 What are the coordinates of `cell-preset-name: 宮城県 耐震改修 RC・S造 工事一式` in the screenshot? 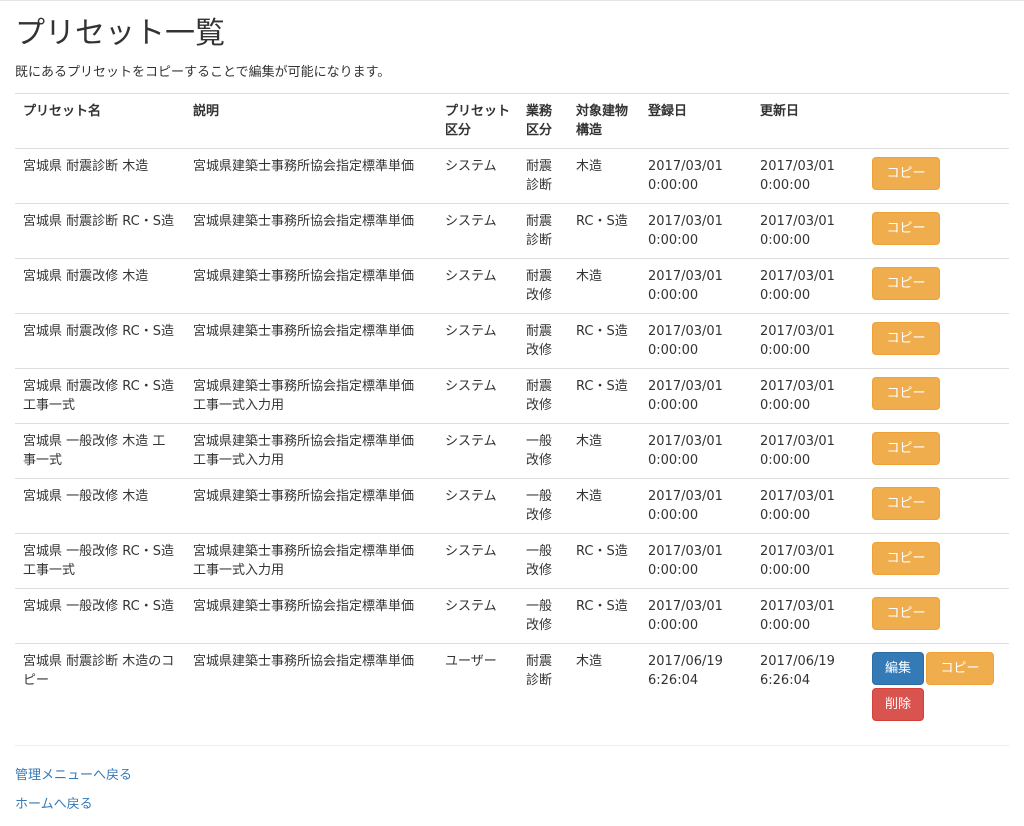 It's located at (100, 396).